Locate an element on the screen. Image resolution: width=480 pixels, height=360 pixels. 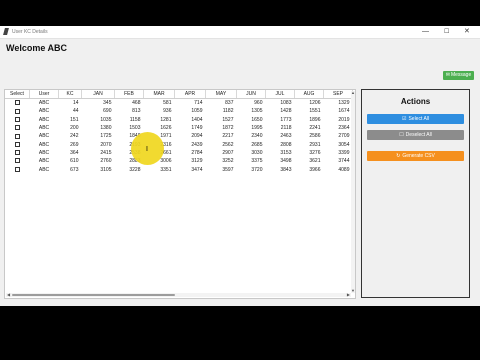
column-header: JUL is located at coordinates (280, 94).